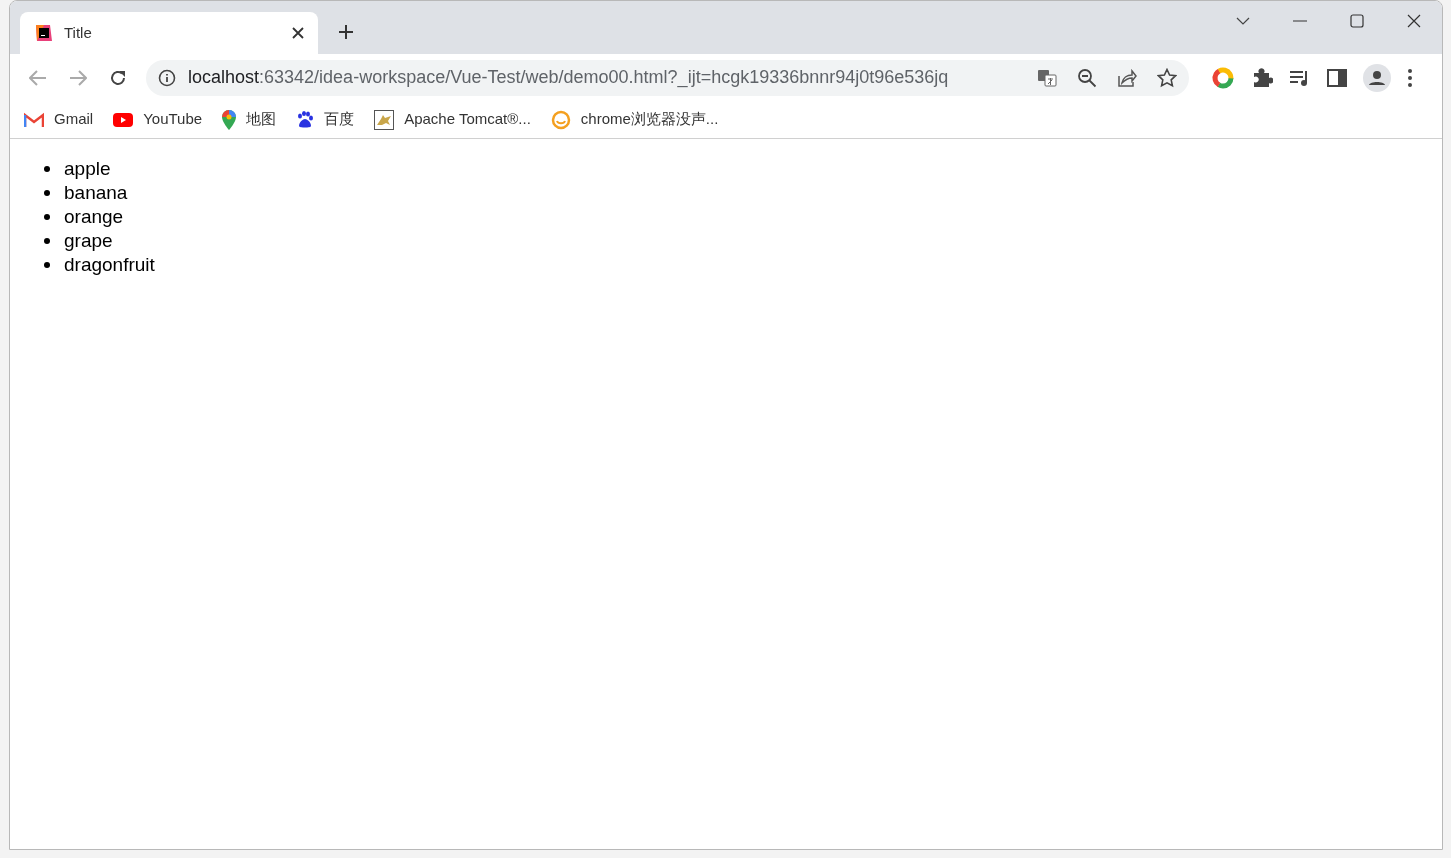  What do you see at coordinates (78, 77) in the screenshot?
I see `forward-arrow-icon` at bounding box center [78, 77].